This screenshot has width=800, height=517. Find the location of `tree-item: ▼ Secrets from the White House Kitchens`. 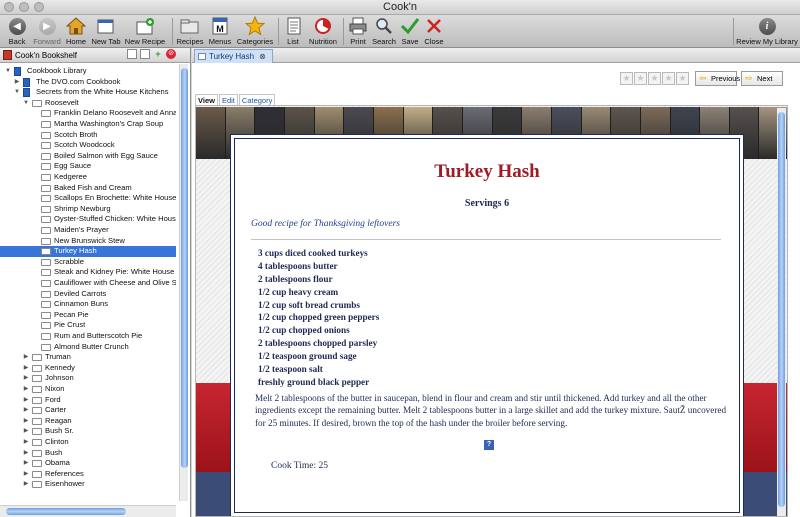

tree-item: ▼ Secrets from the White House Kitchens is located at coordinates (88, 92).